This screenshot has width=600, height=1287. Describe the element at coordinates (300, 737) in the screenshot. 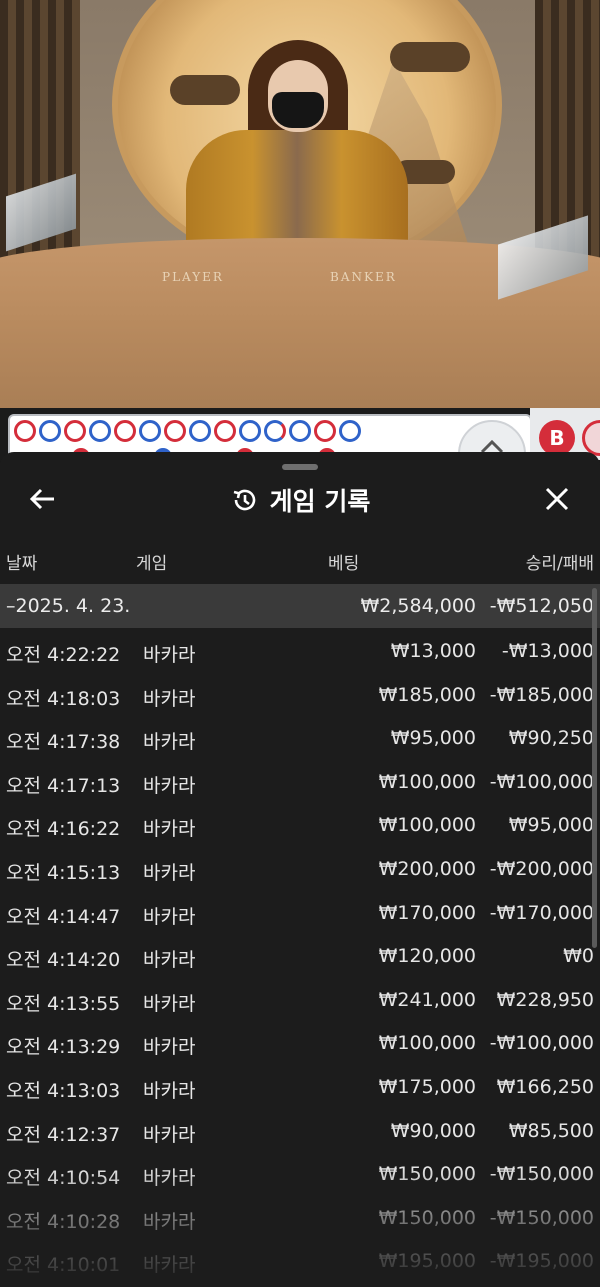

I see `table-row: 오전 4:17:38 바카라 ₩95,000 ₩90,250` at that location.